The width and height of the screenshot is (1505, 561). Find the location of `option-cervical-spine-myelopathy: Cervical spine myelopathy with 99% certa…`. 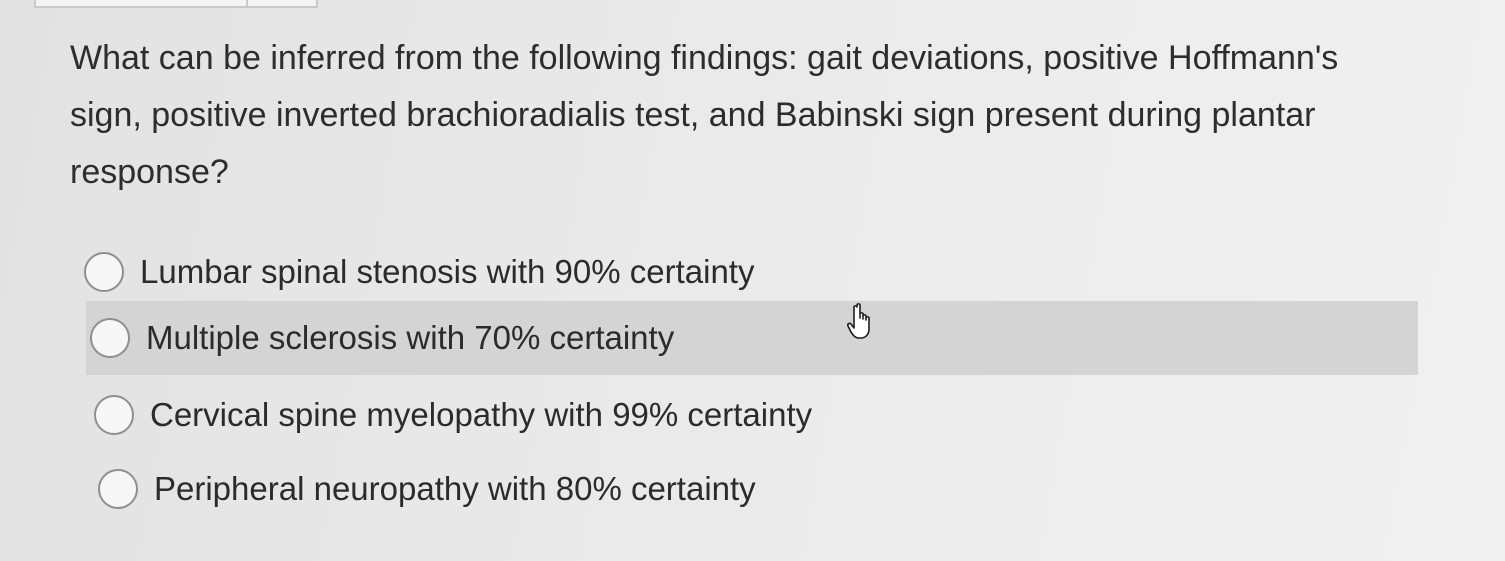

option-cervical-spine-myelopathy: Cervical spine myelopathy with 99% certa… is located at coordinates (753, 415).